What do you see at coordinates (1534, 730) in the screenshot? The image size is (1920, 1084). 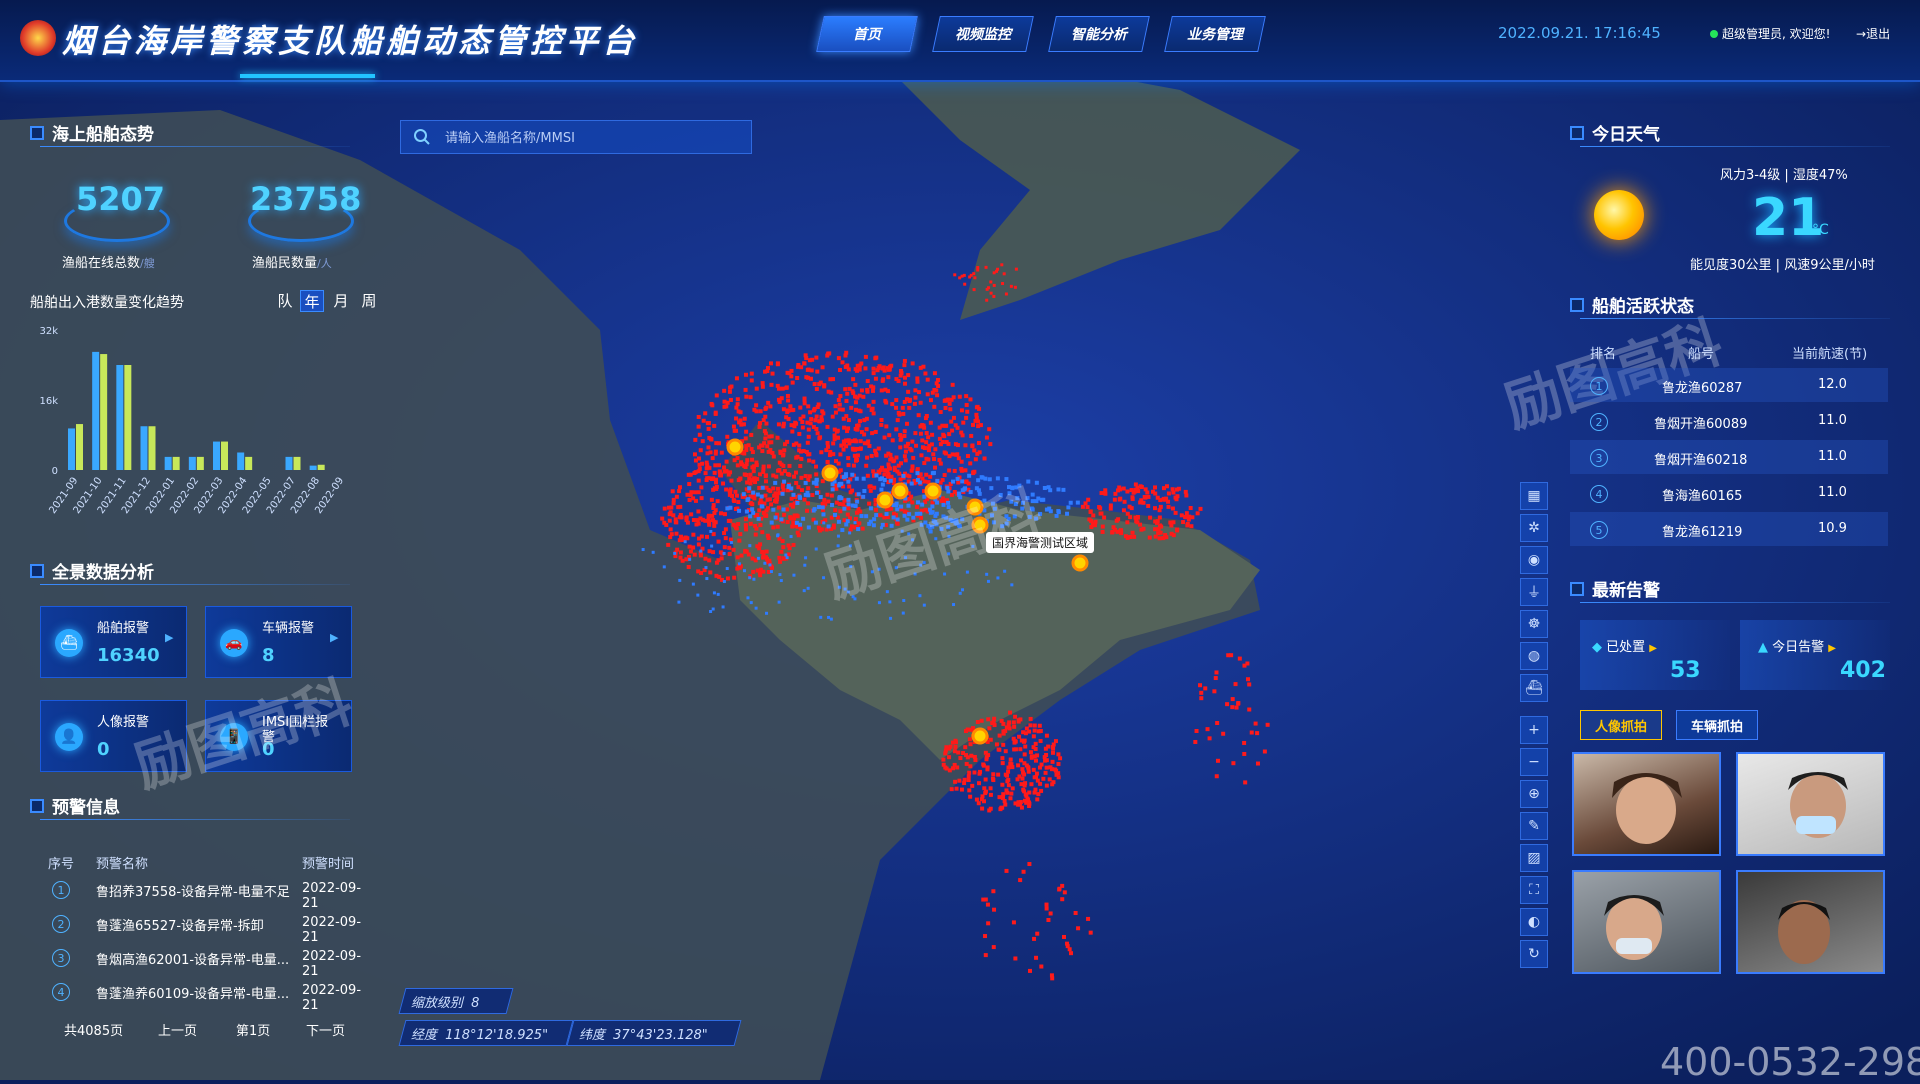 I see `zoom-in-icon: +` at bounding box center [1534, 730].